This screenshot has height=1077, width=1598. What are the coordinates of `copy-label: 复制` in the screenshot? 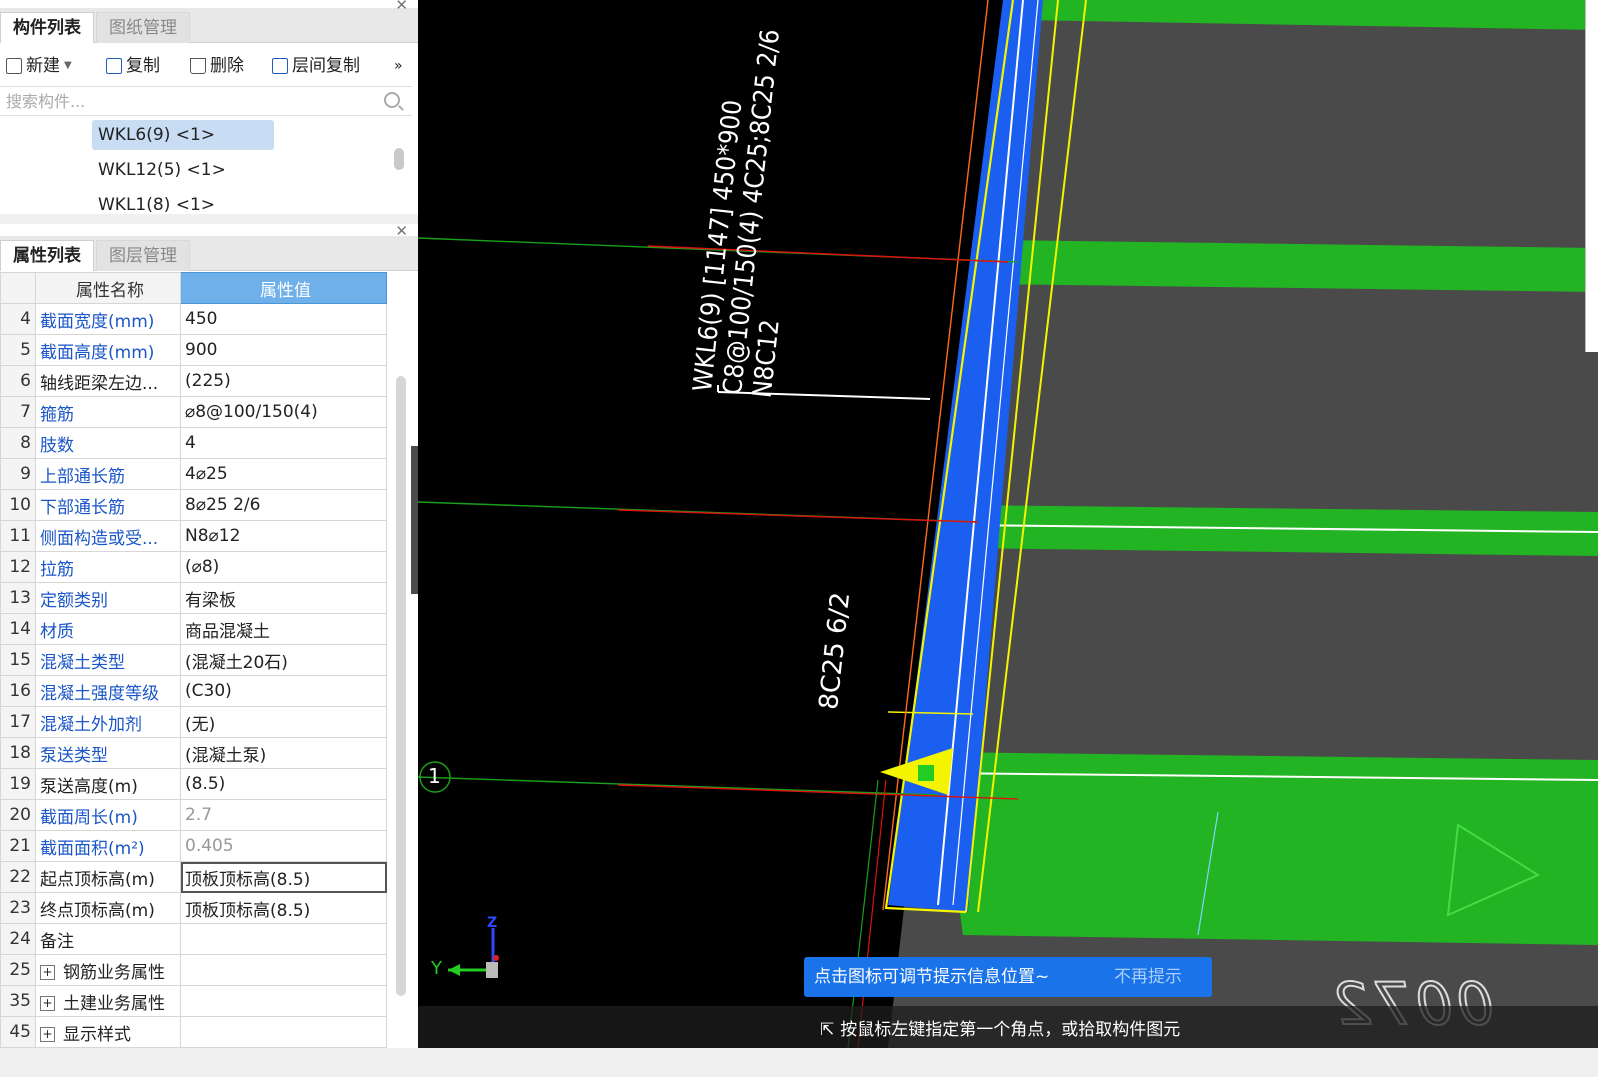 It's located at (143, 66).